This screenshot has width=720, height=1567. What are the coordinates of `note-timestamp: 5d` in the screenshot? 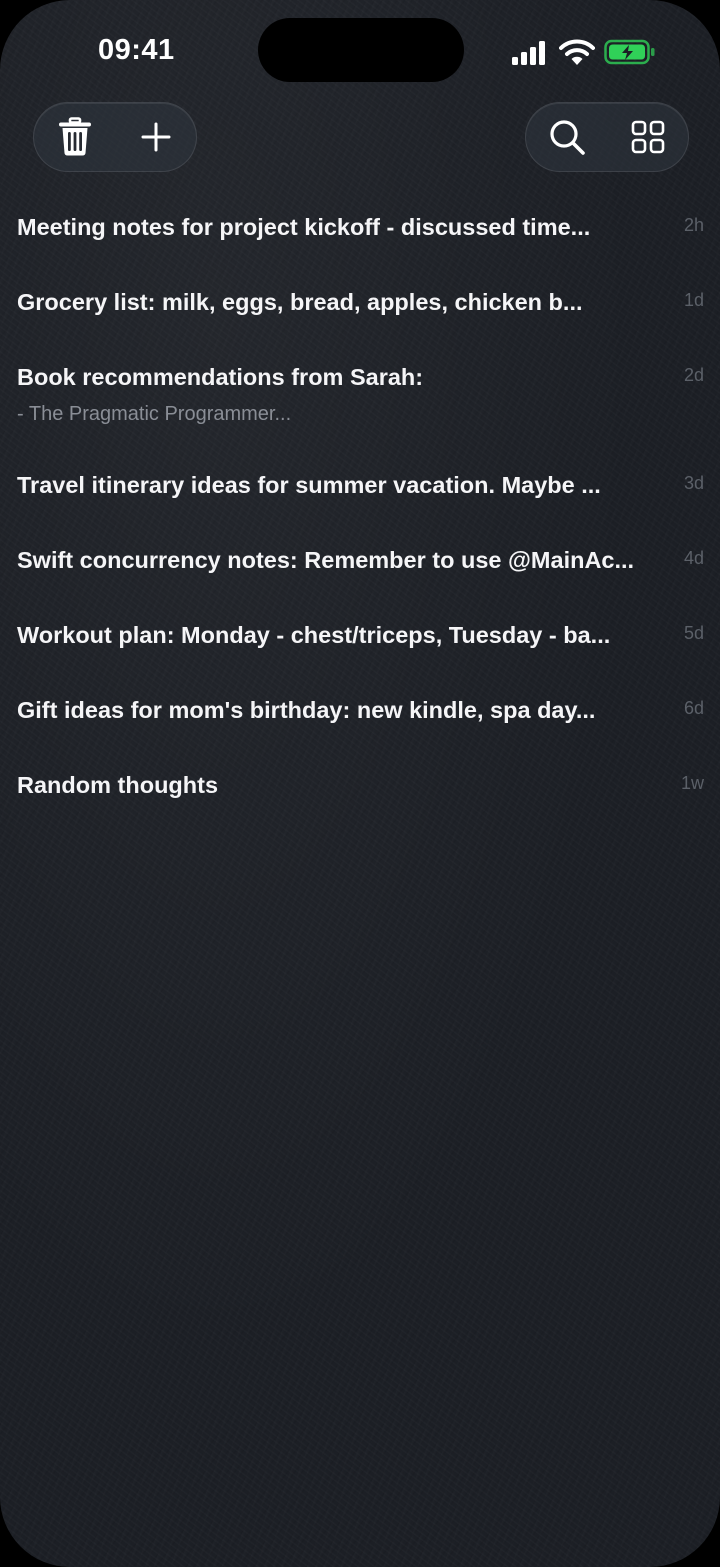 It's located at (693, 633).